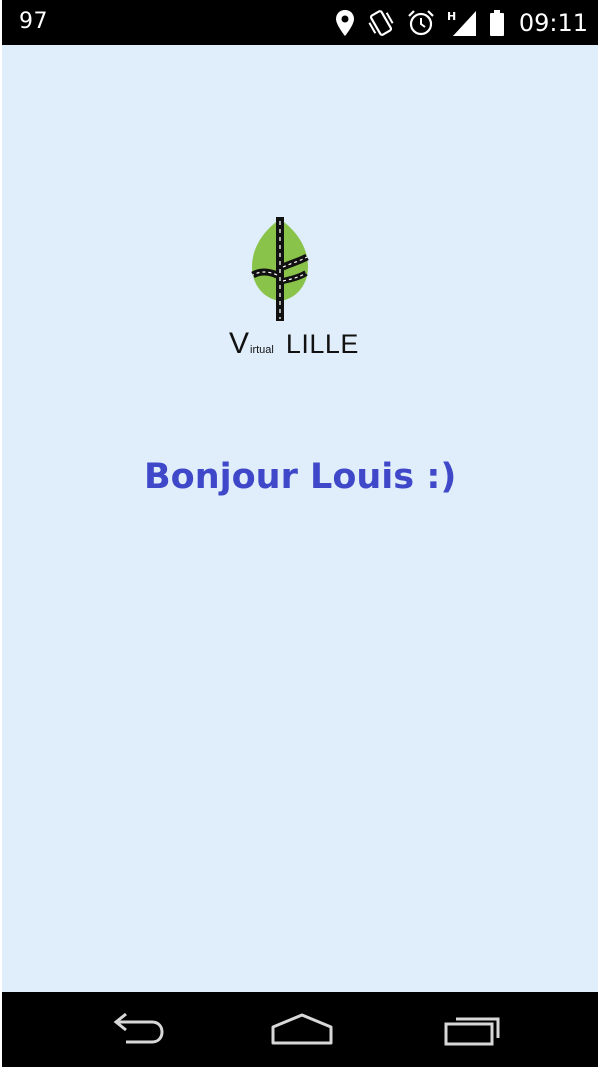  I want to click on signal-icon: H, so click(462, 23).